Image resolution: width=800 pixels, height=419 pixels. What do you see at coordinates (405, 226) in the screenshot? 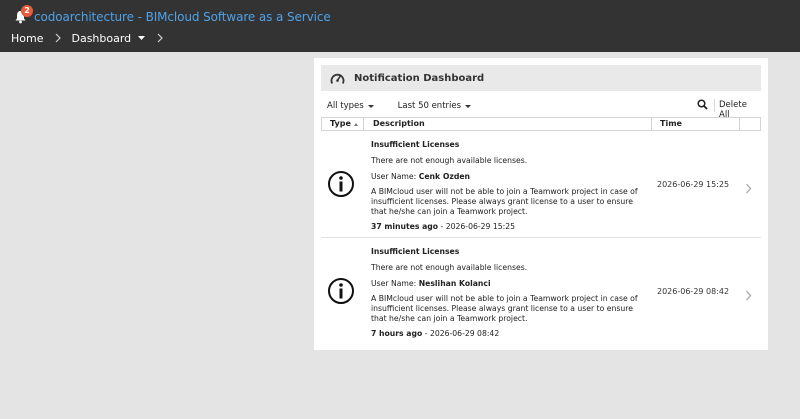
I see `relative-age: 37 minutes ago` at bounding box center [405, 226].